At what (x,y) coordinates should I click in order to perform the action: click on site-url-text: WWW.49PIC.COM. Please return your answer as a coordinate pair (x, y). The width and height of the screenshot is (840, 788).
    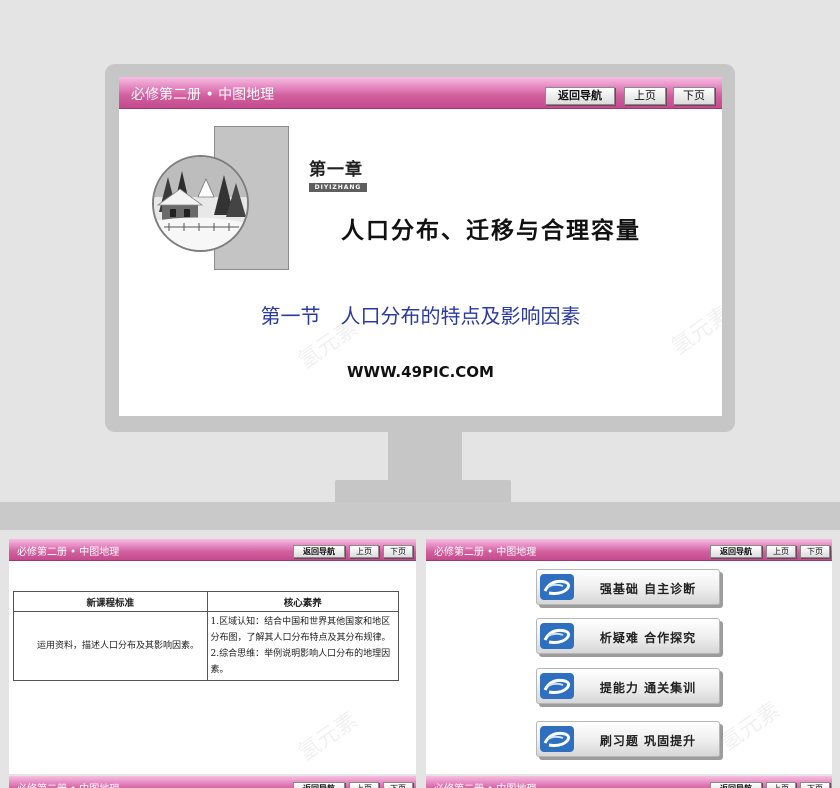
    Looking at the image, I should click on (420, 372).